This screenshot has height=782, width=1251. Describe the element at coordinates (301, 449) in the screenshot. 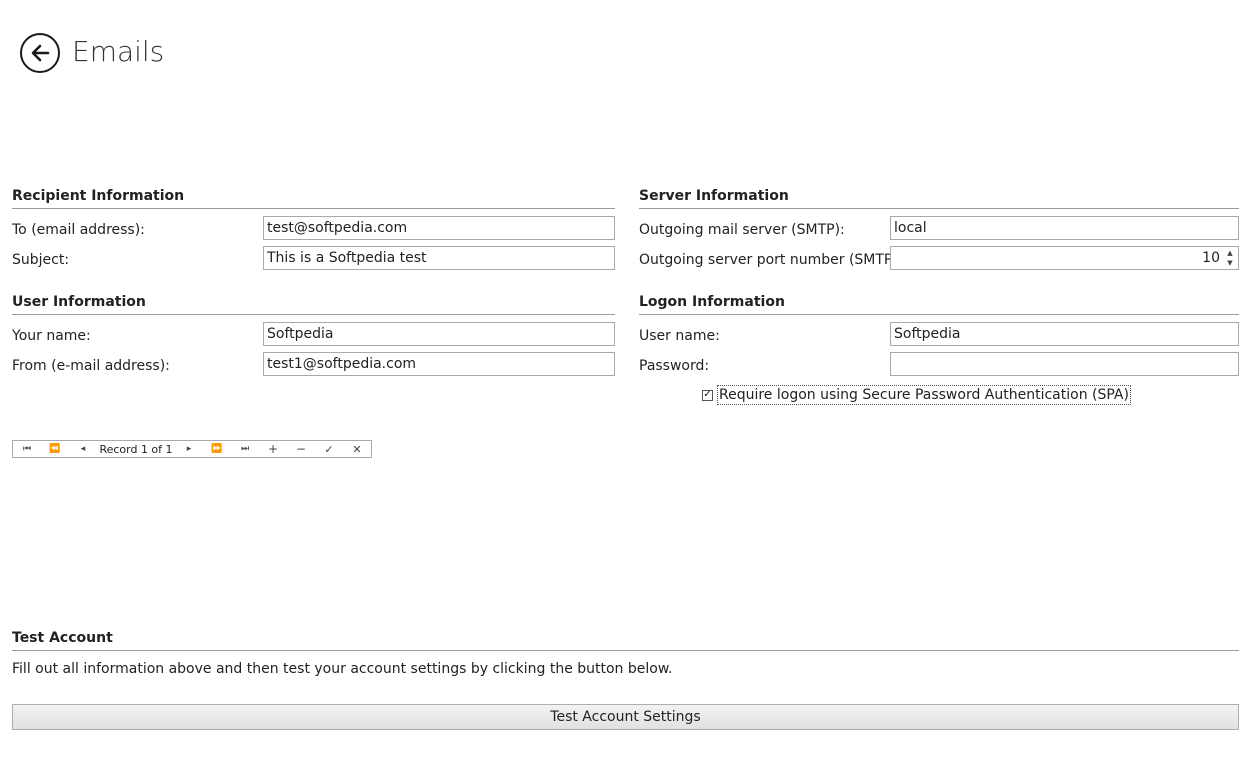

I see `remove-record-icon: −` at that location.